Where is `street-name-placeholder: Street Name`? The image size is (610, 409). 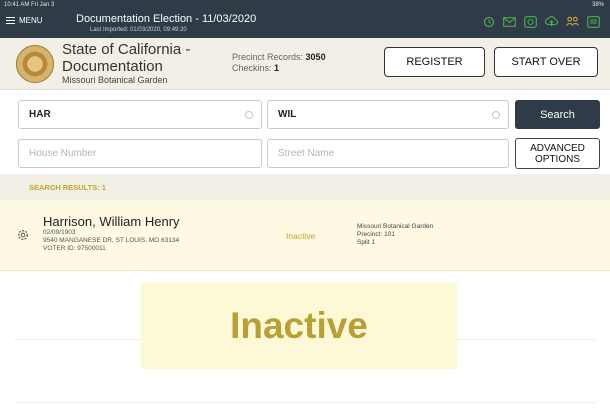
street-name-placeholder: Street Name is located at coordinates (306, 153).